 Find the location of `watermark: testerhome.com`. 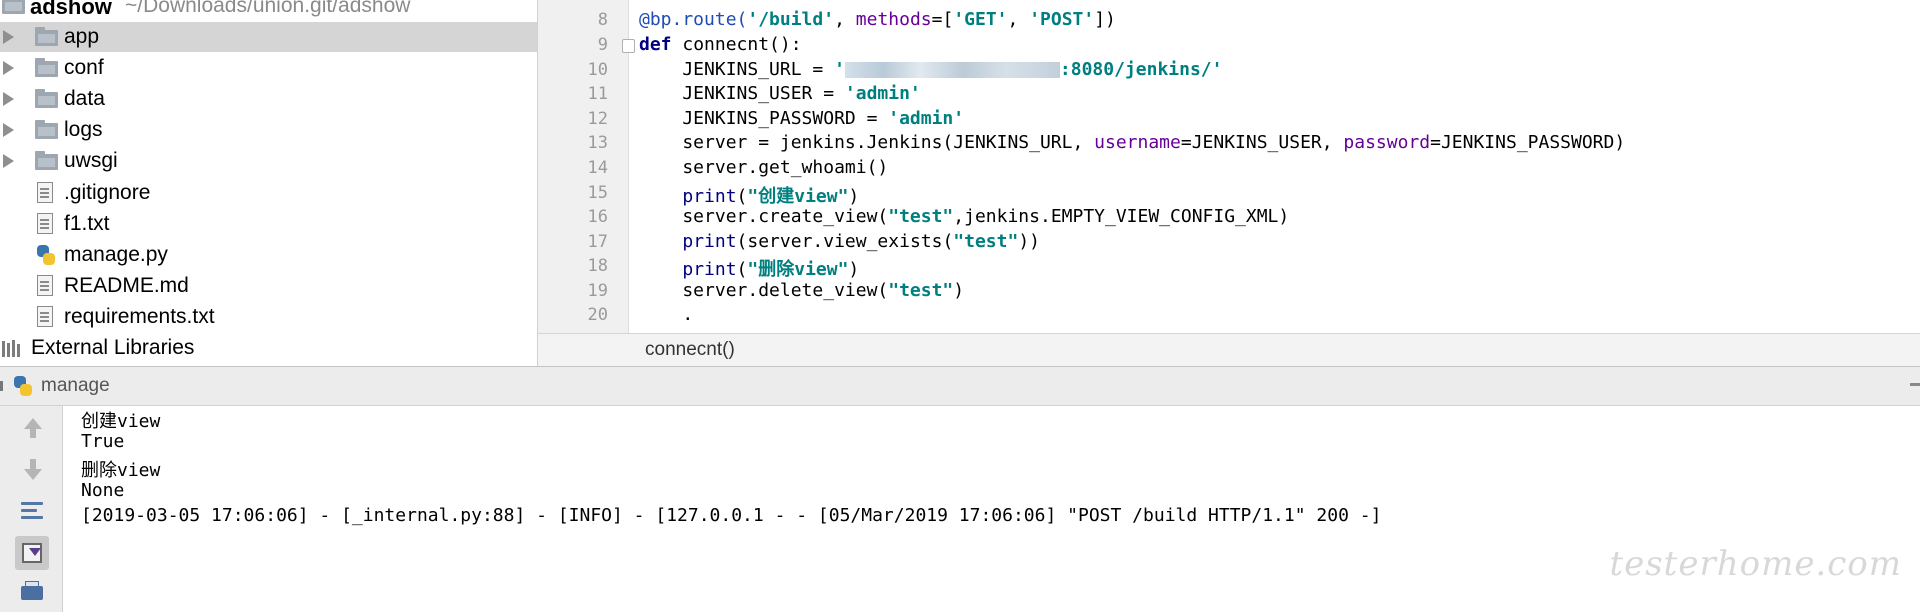

watermark: testerhome.com is located at coordinates (1755, 564).